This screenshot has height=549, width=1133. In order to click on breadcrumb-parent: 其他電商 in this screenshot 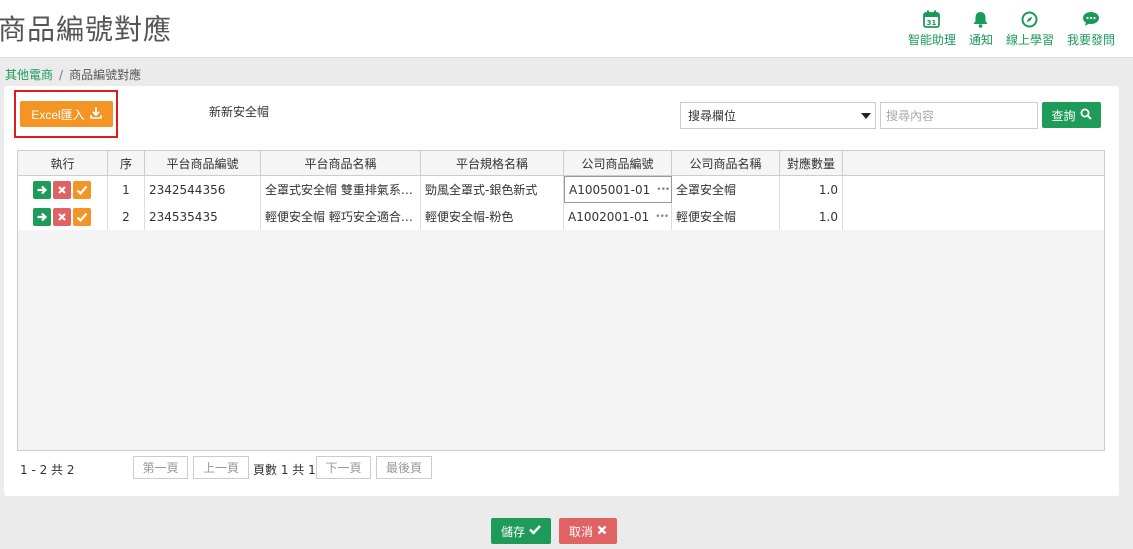, I will do `click(29, 75)`.